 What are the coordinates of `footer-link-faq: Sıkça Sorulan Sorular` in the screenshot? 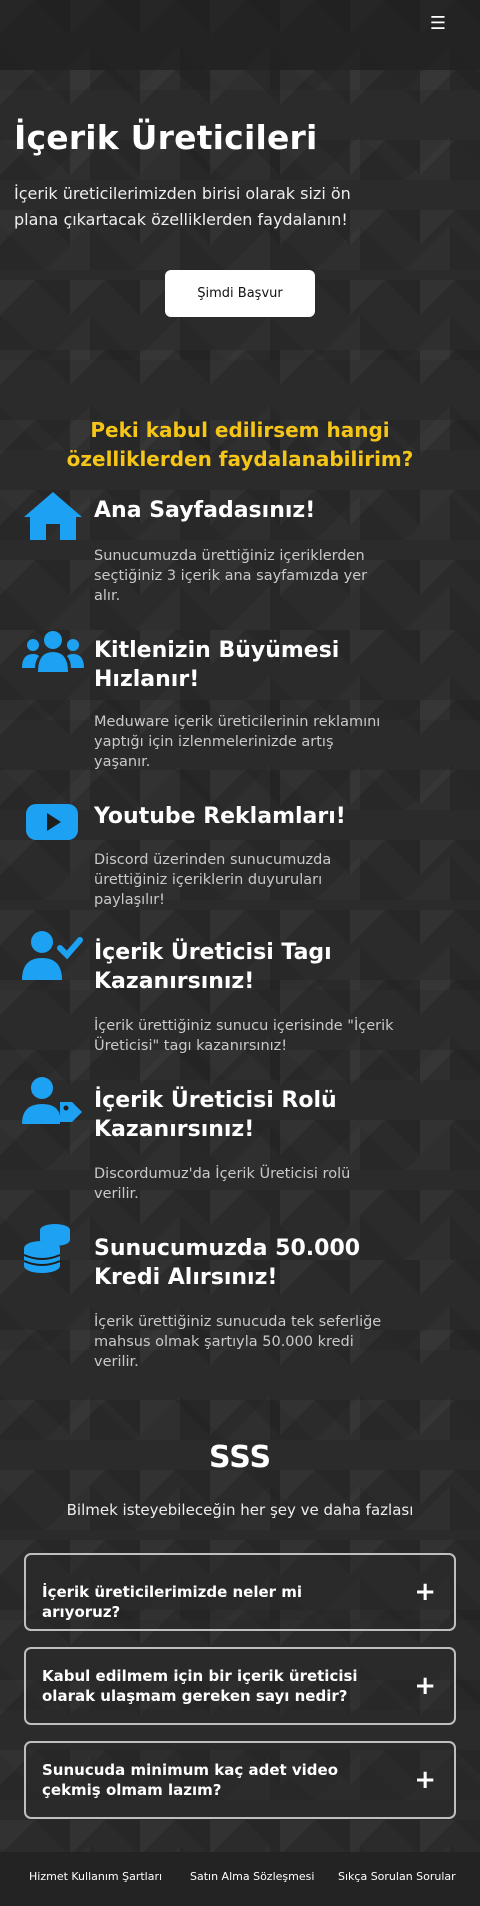 It's located at (397, 1876).